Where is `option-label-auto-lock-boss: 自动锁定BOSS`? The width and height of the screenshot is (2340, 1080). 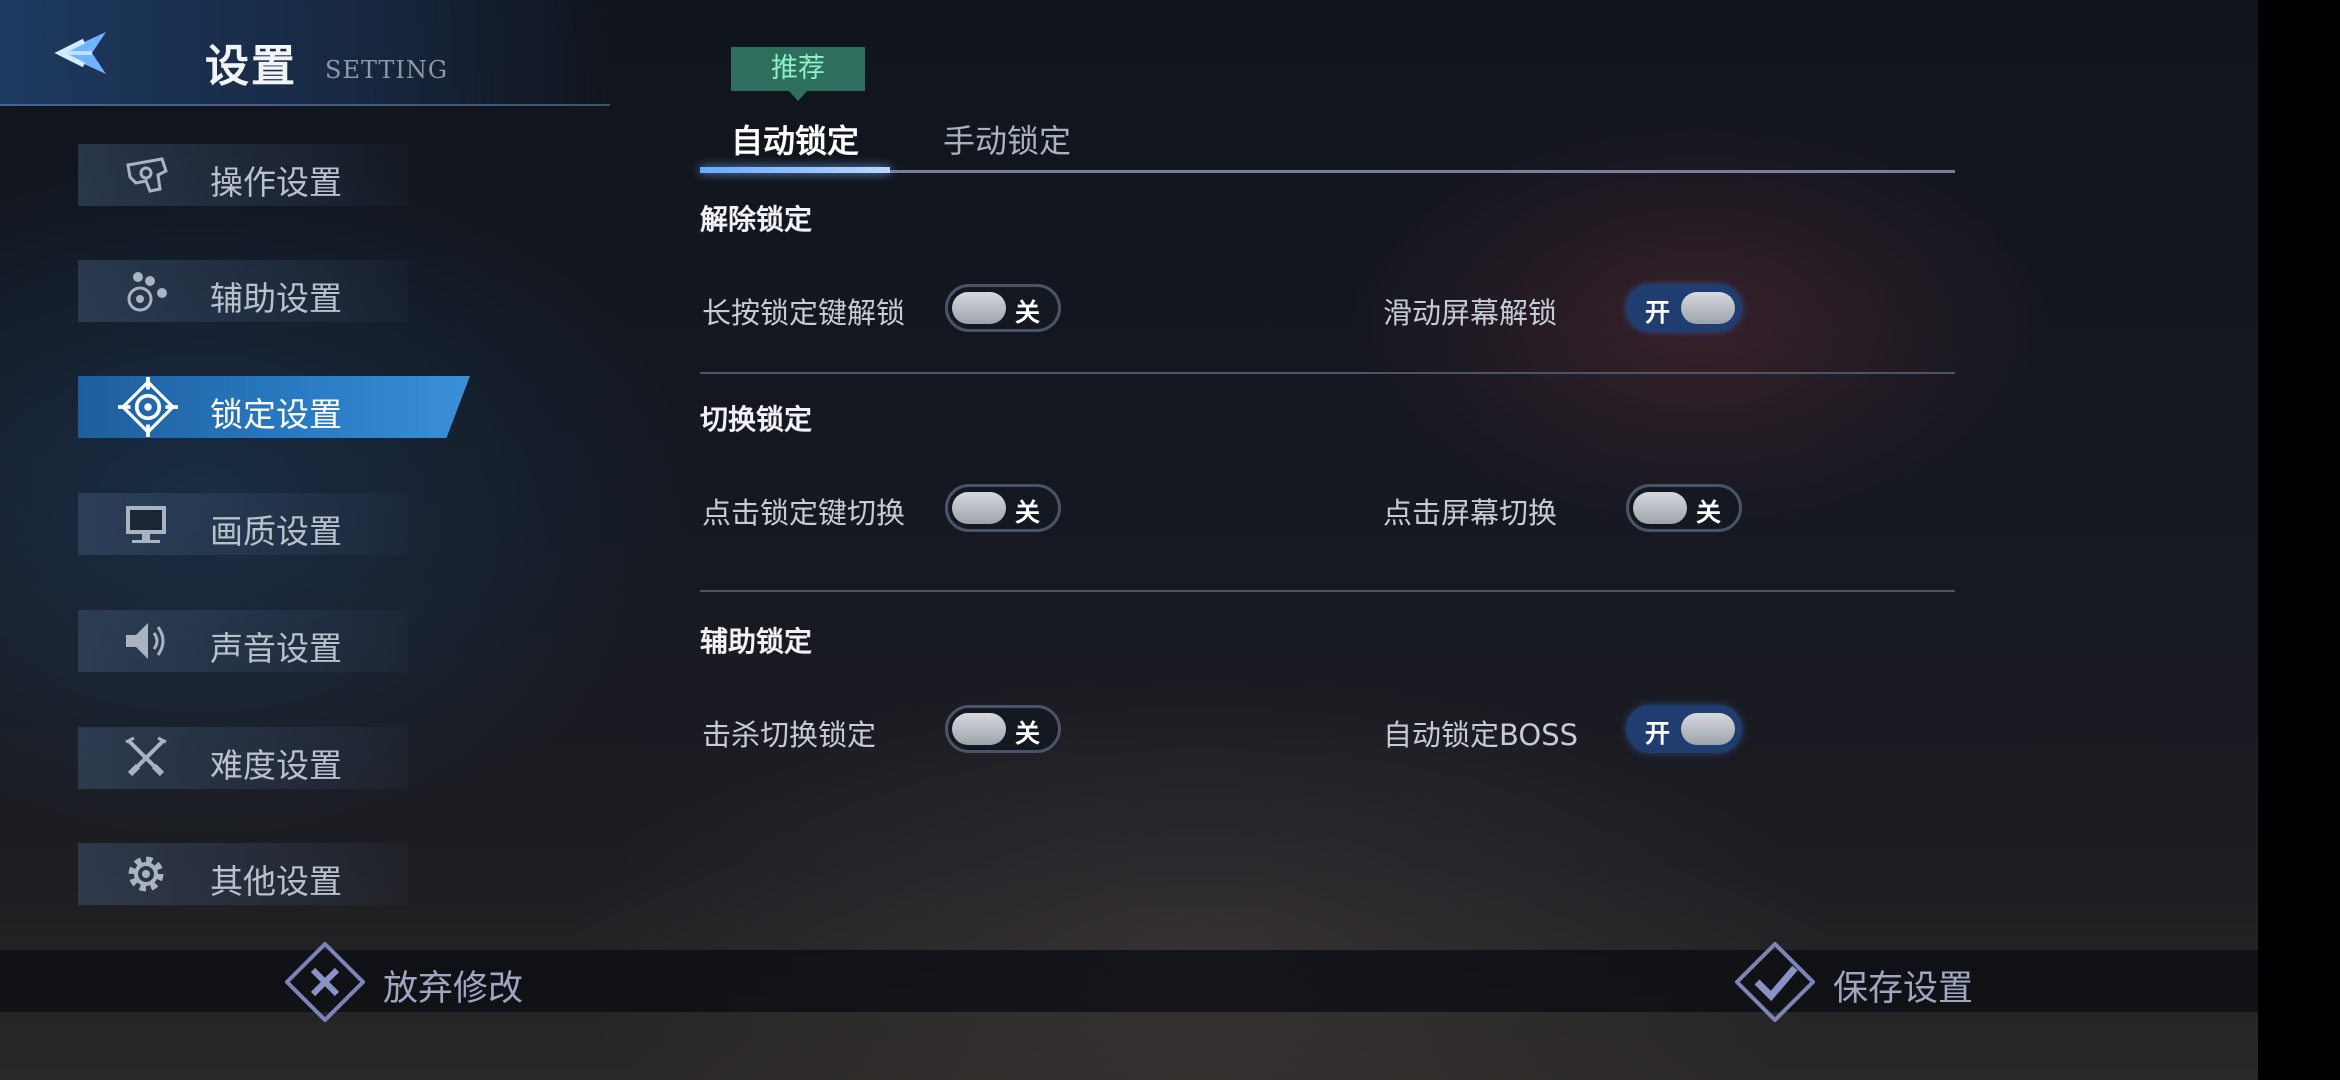 option-label-auto-lock-boss: 自动锁定BOSS is located at coordinates (1481, 735).